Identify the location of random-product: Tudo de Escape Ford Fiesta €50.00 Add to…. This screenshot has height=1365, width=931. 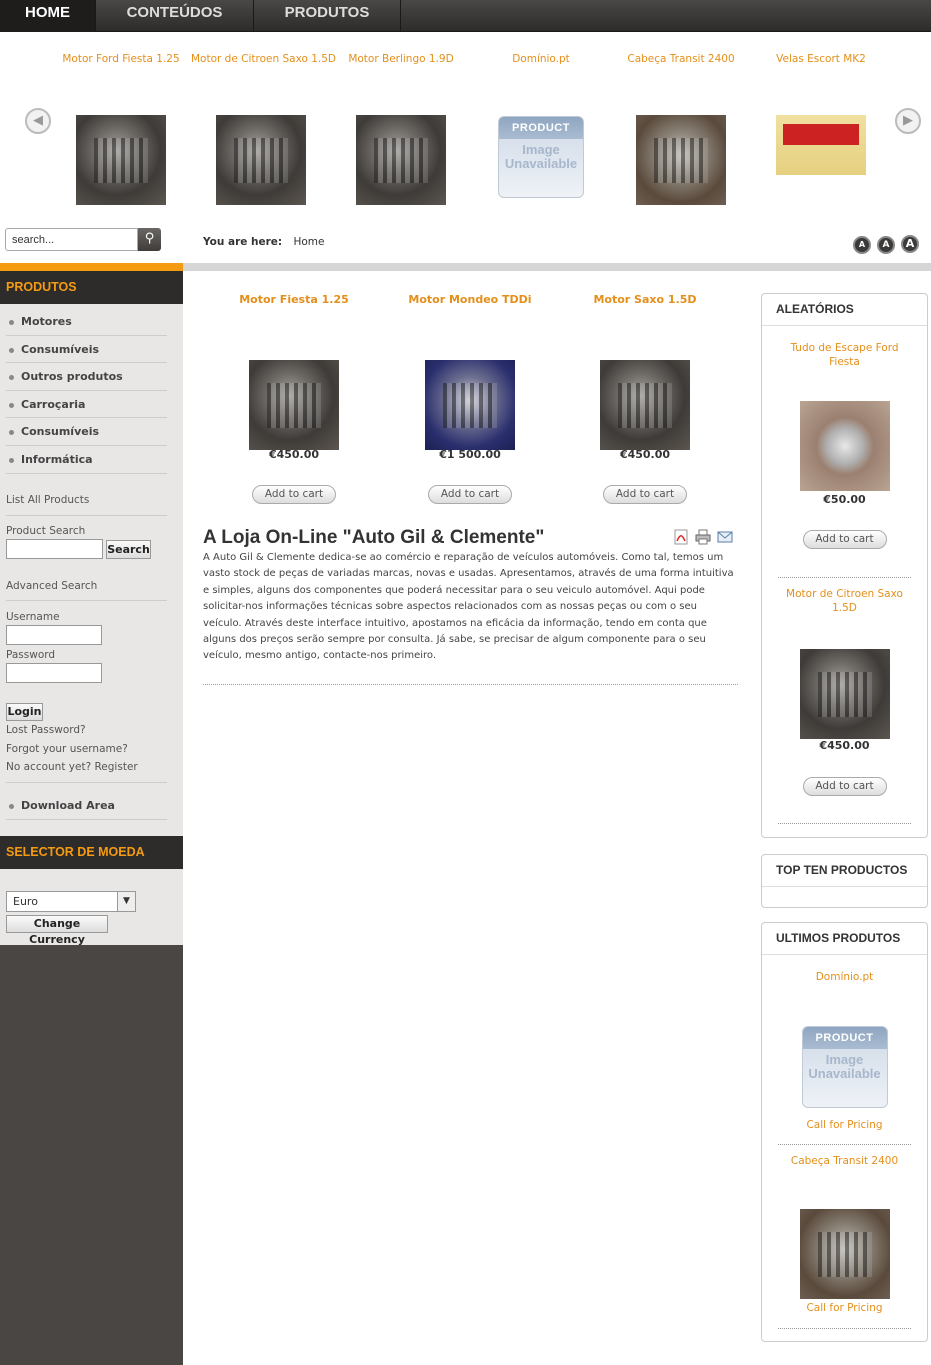
(844, 445).